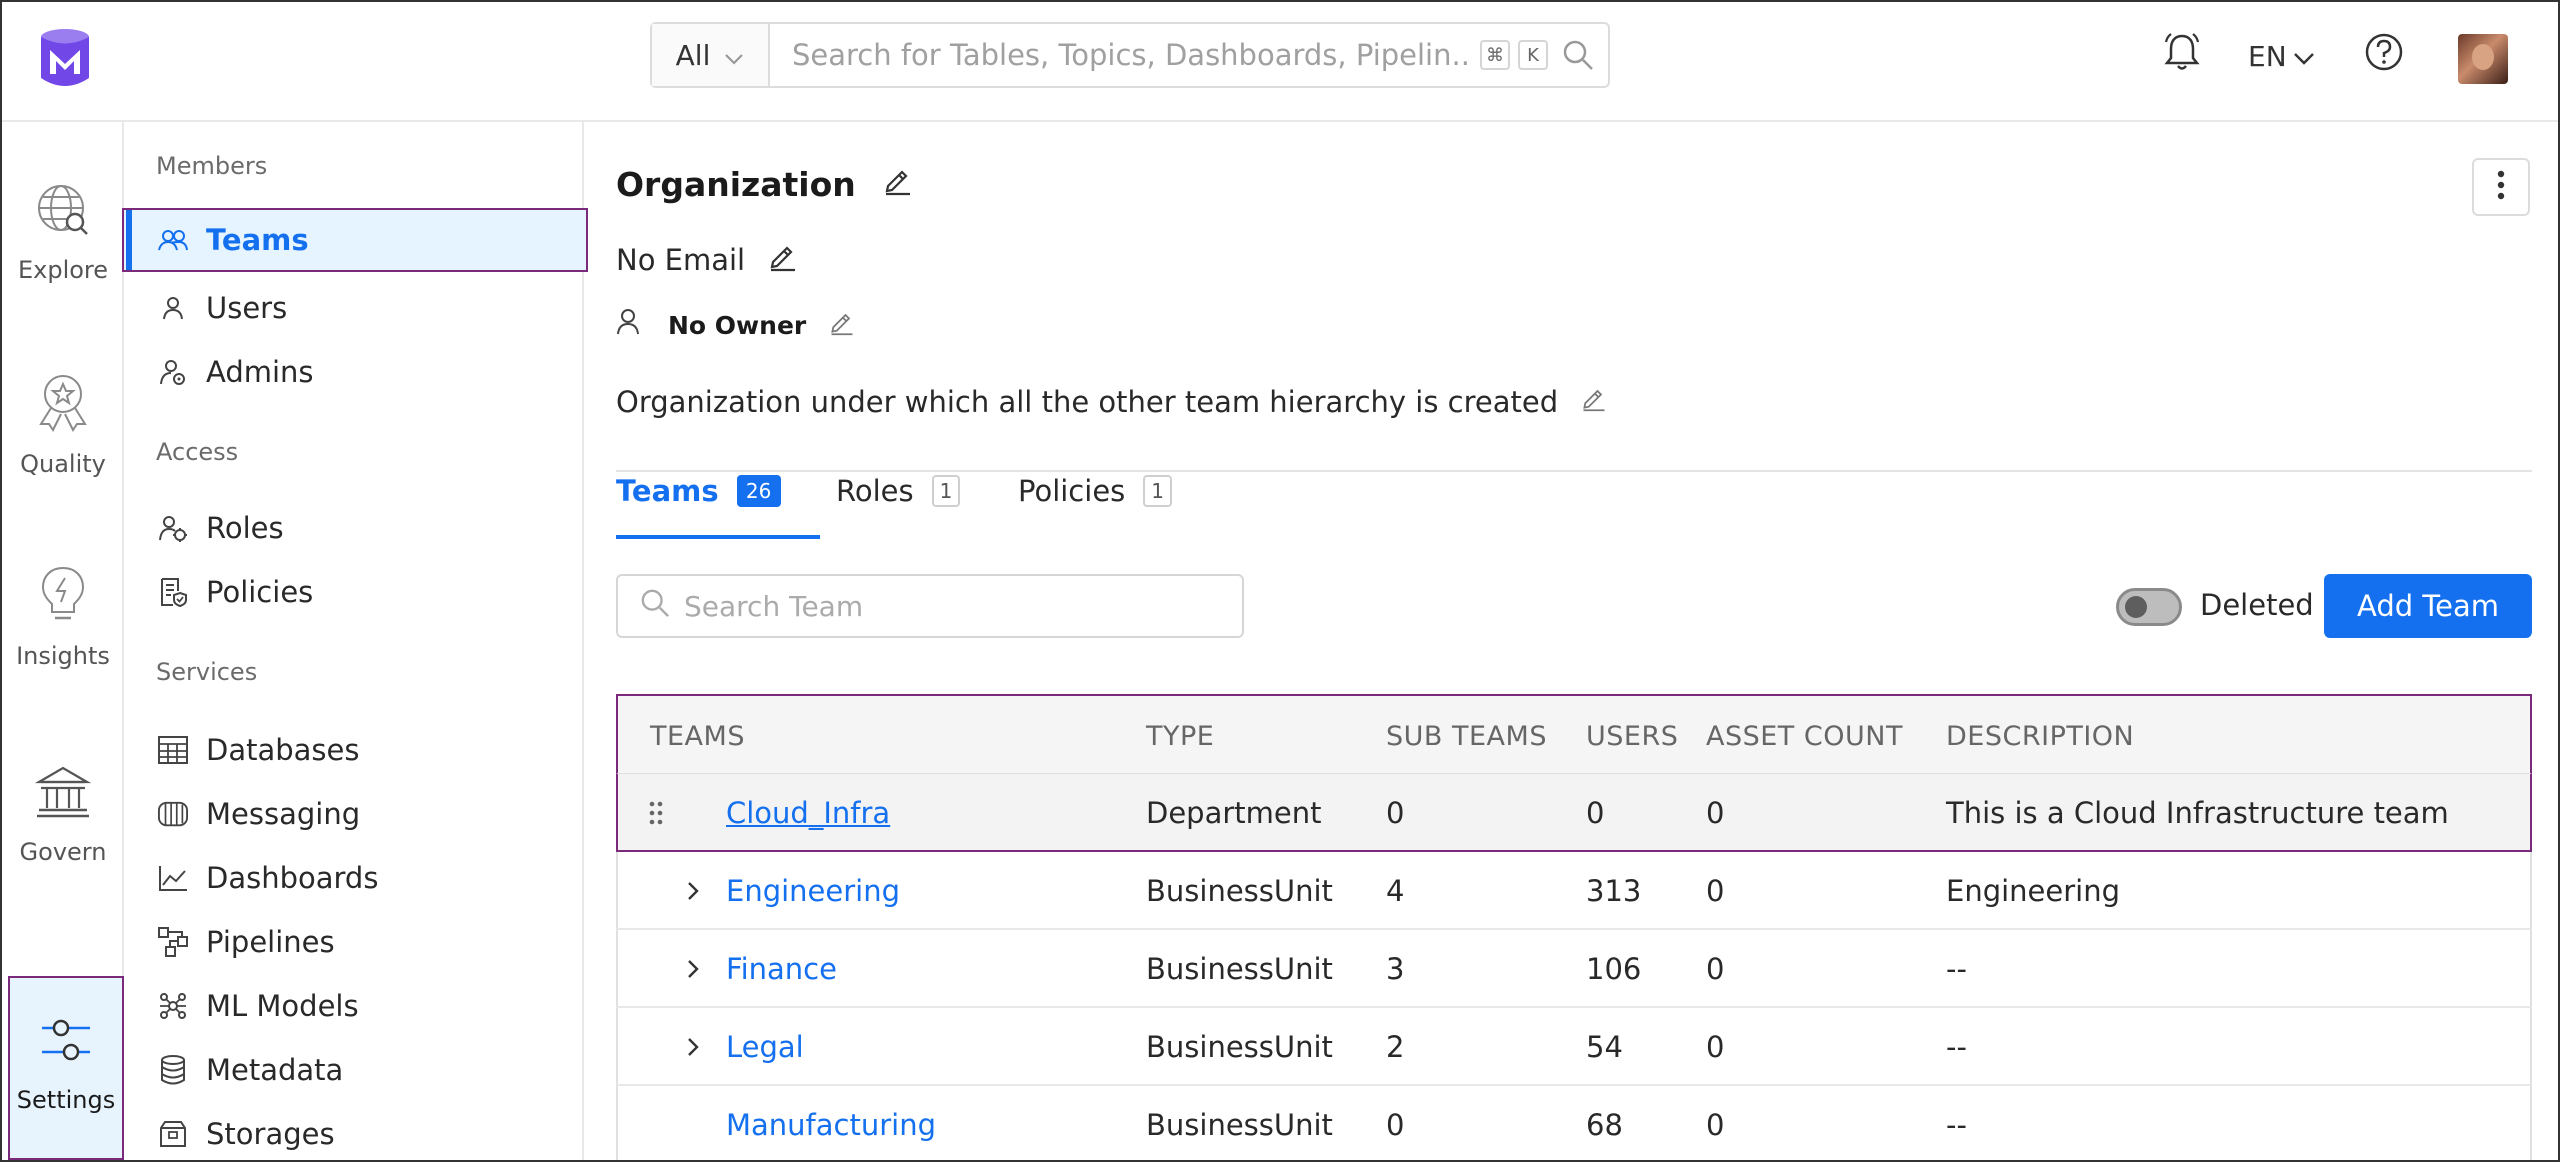 The height and width of the screenshot is (1162, 2560). Describe the element at coordinates (270, 1134) in the screenshot. I see `sidebar-item-label: Storages` at that location.